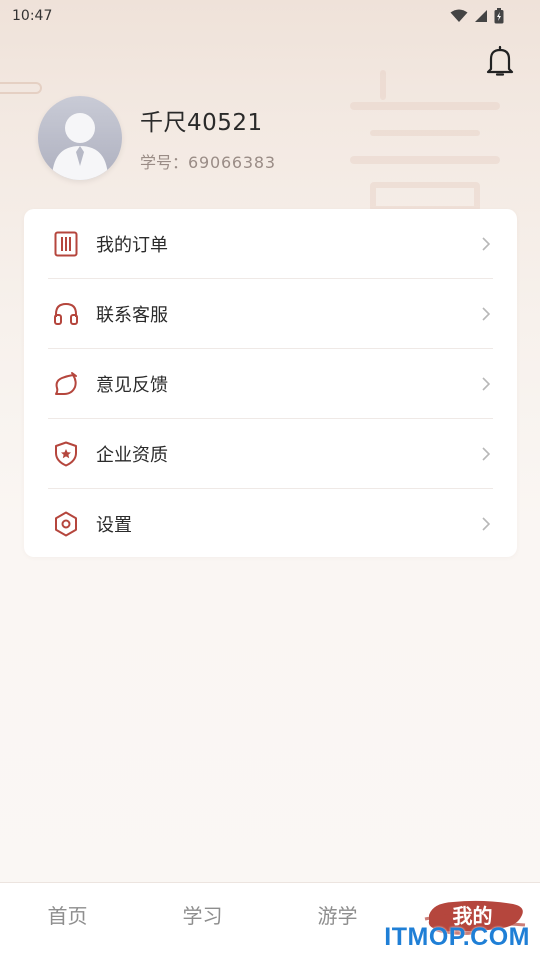 The image size is (540, 960). Describe the element at coordinates (132, 315) in the screenshot. I see `menu-item-label: 联系客服` at that location.